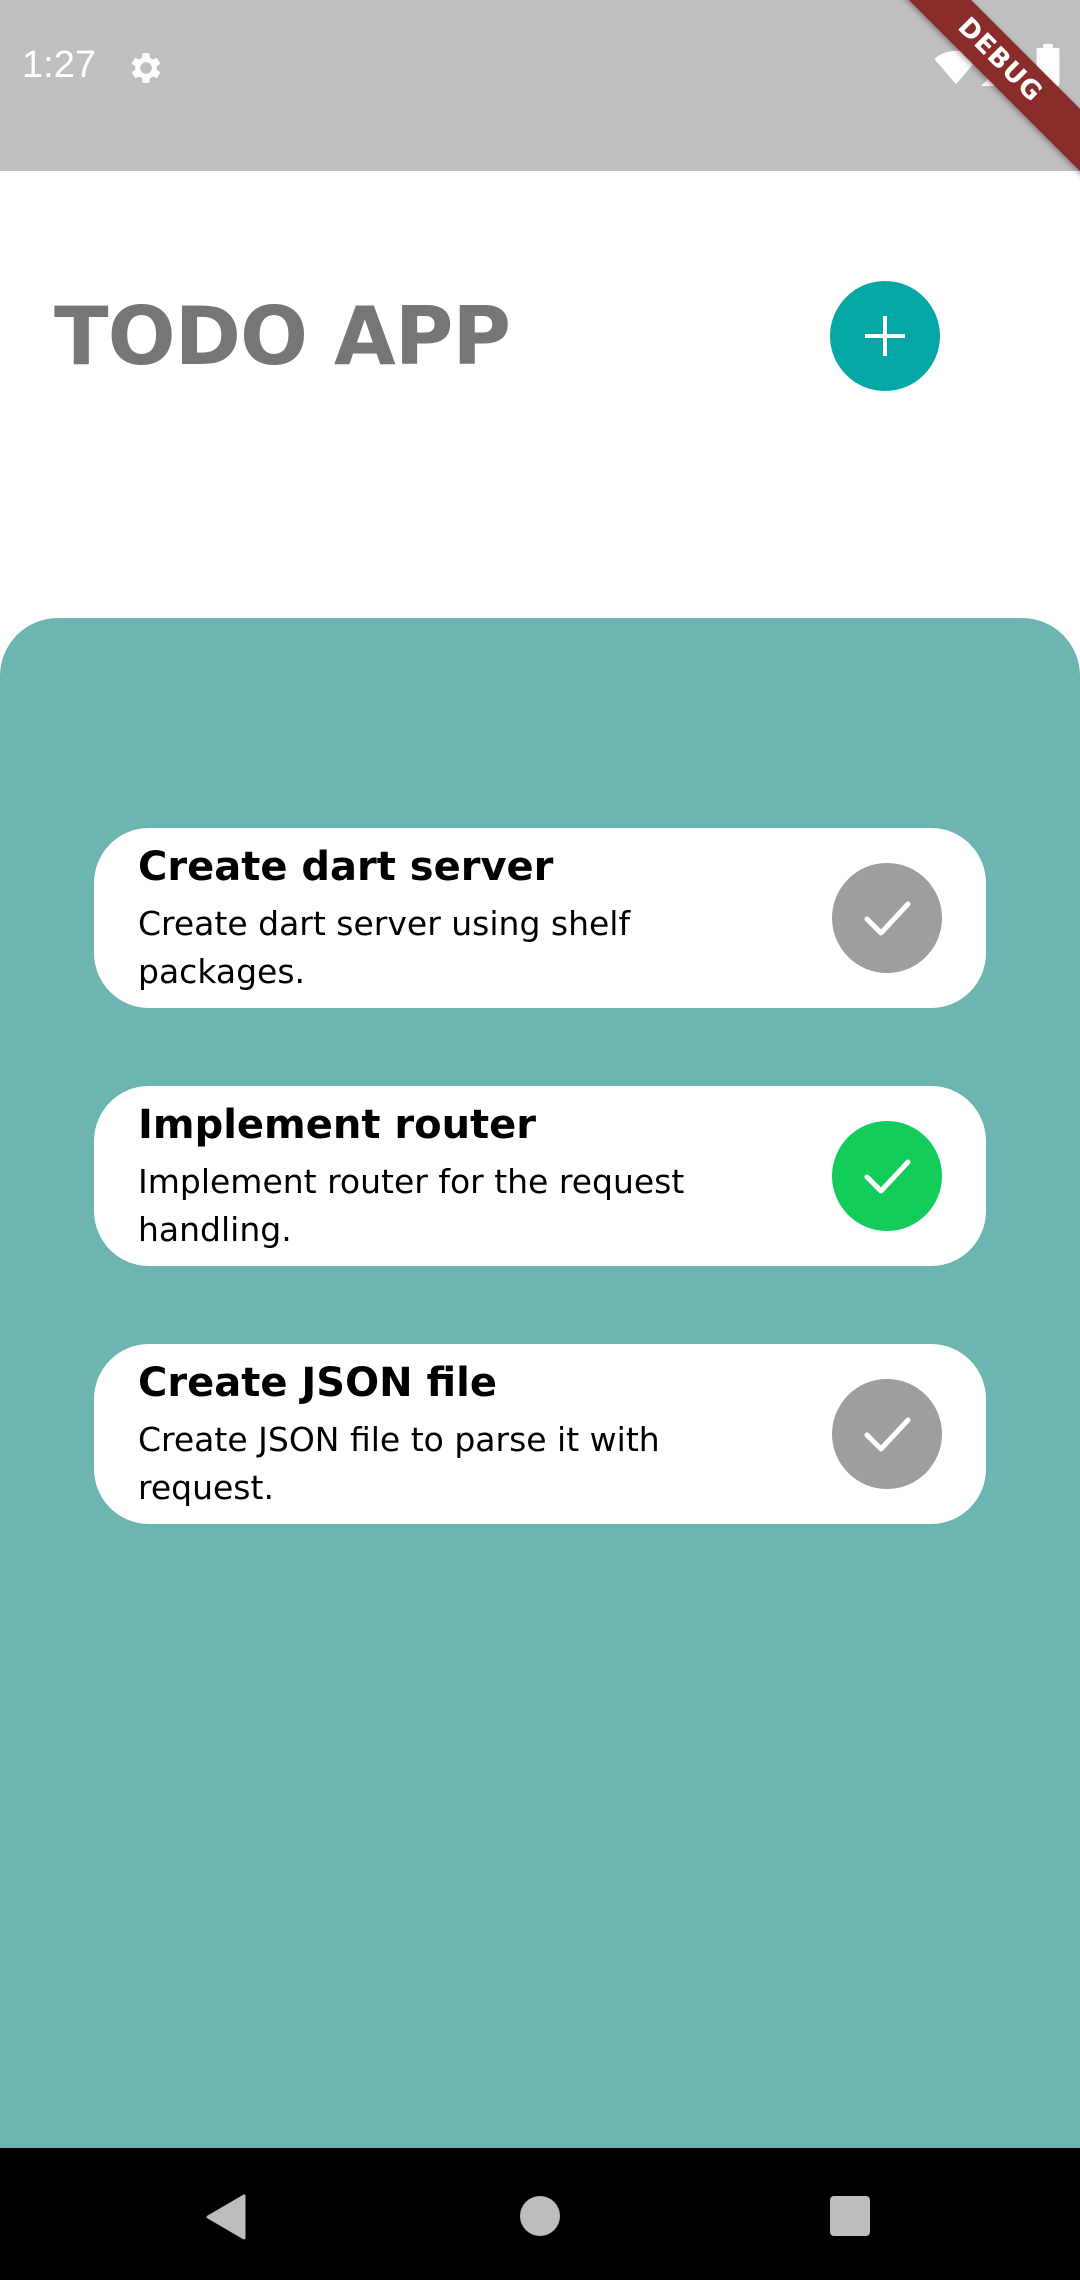  I want to click on navigation-bar, so click(540, 2214).